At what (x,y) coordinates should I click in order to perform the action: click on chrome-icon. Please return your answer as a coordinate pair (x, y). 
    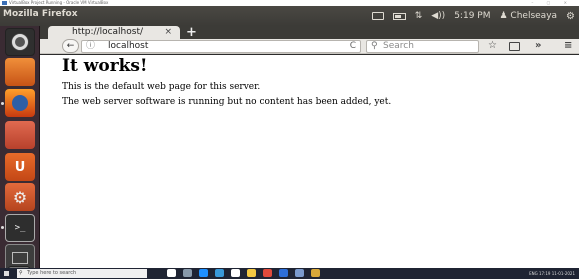
    Looking at the image, I should click on (267, 273).